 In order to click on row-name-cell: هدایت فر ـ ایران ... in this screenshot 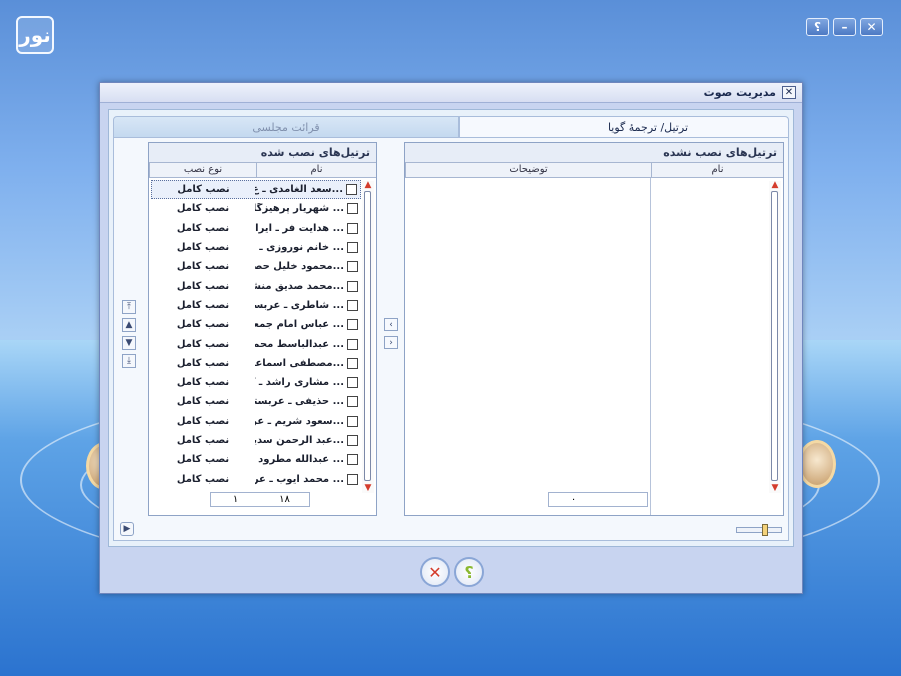, I will do `click(308, 228)`.